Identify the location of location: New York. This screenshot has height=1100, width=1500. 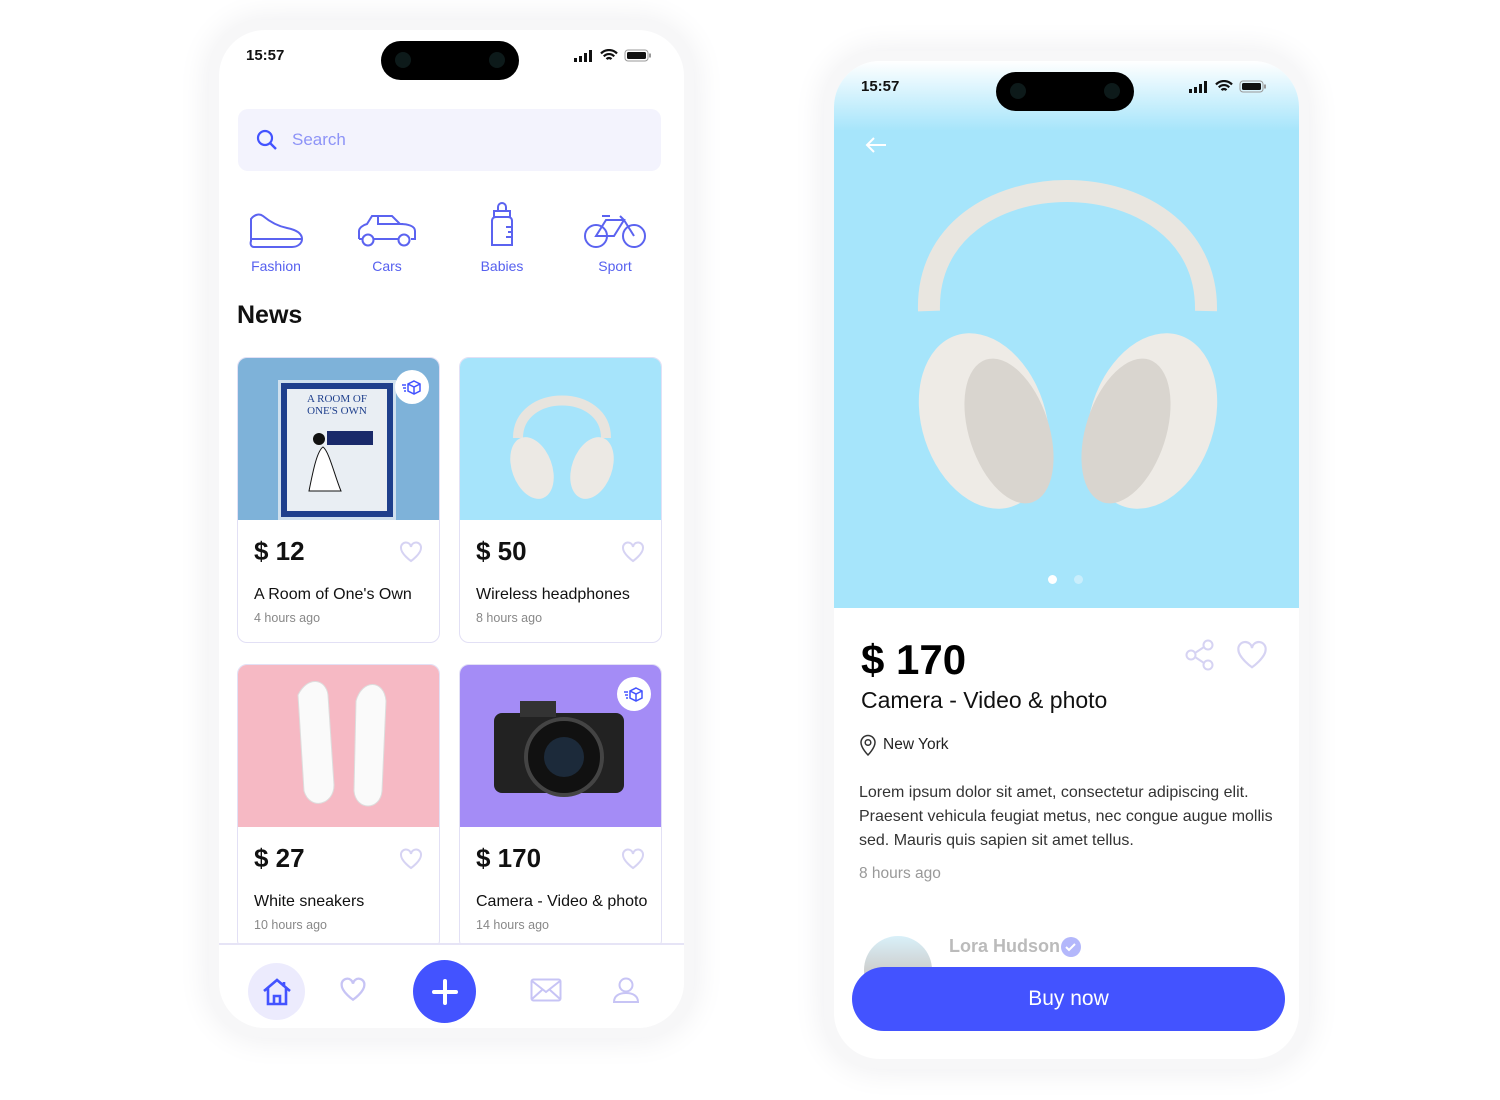
(903, 745).